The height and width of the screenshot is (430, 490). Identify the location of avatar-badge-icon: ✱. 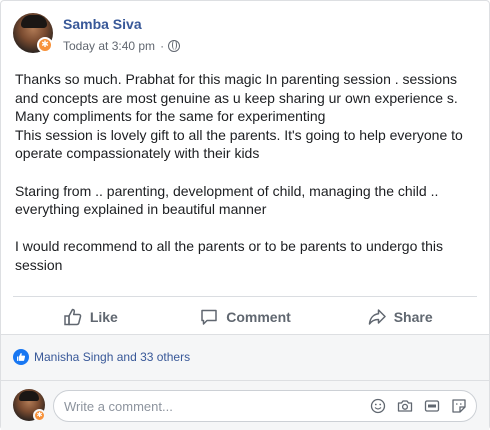
(45, 45).